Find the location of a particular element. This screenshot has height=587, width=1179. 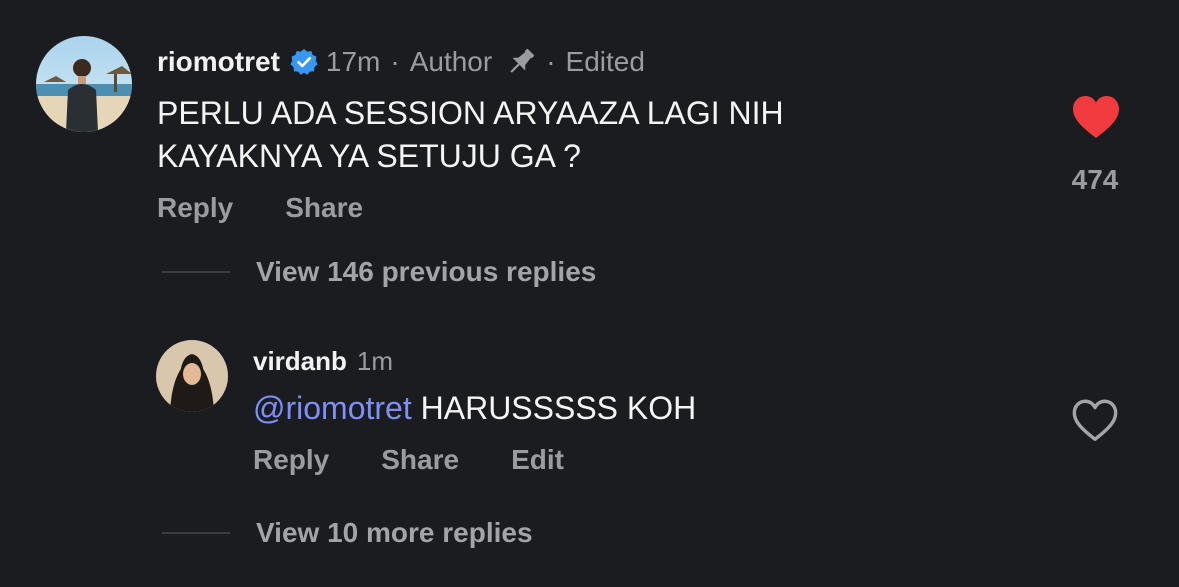

comment-header: riomotret 17m · Author · Edited is located at coordinates (401, 62).